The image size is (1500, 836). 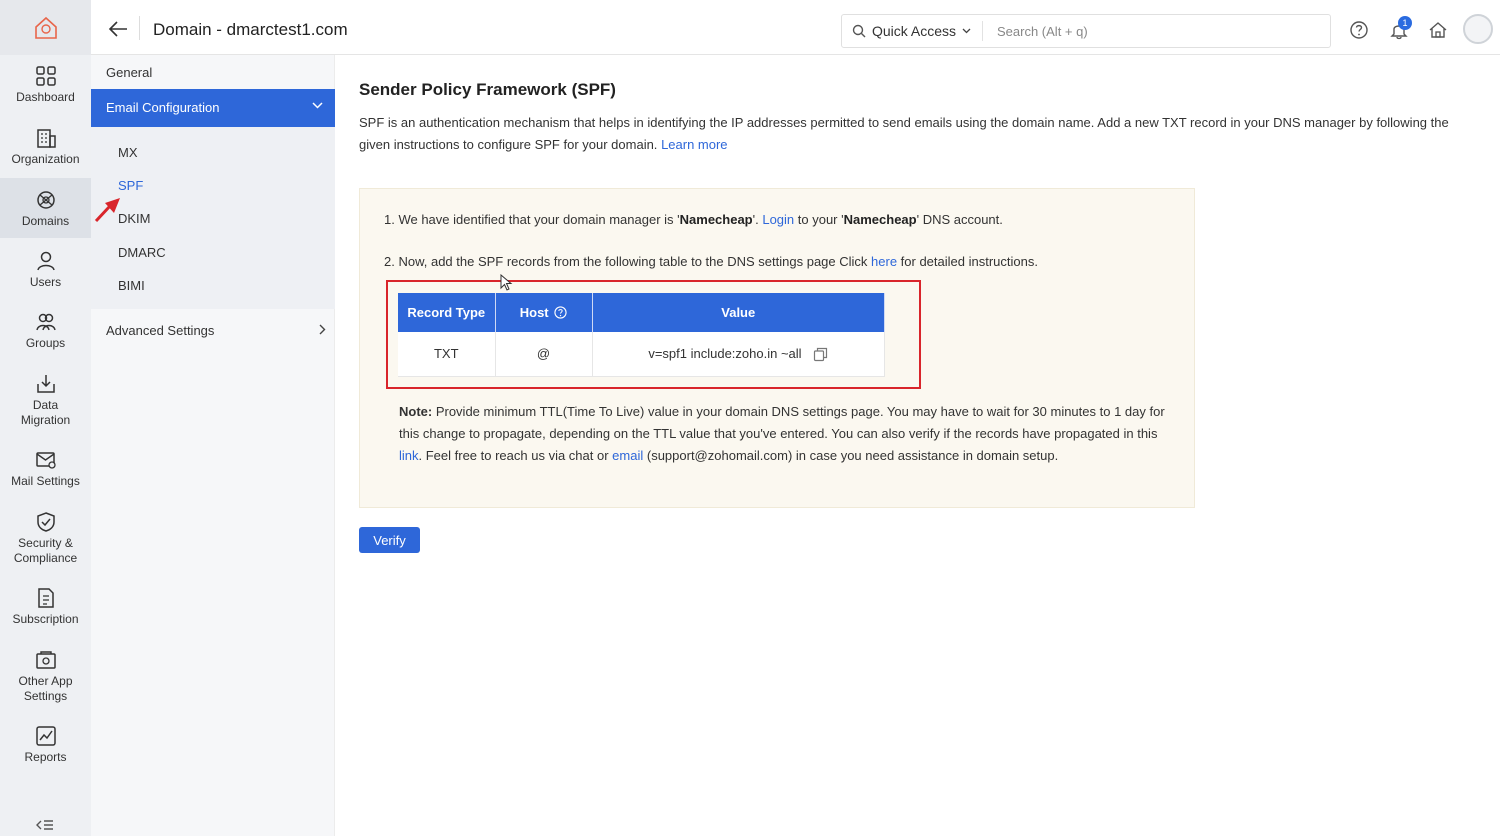 What do you see at coordinates (45, 384) in the screenshot?
I see `data-migration-icon` at bounding box center [45, 384].